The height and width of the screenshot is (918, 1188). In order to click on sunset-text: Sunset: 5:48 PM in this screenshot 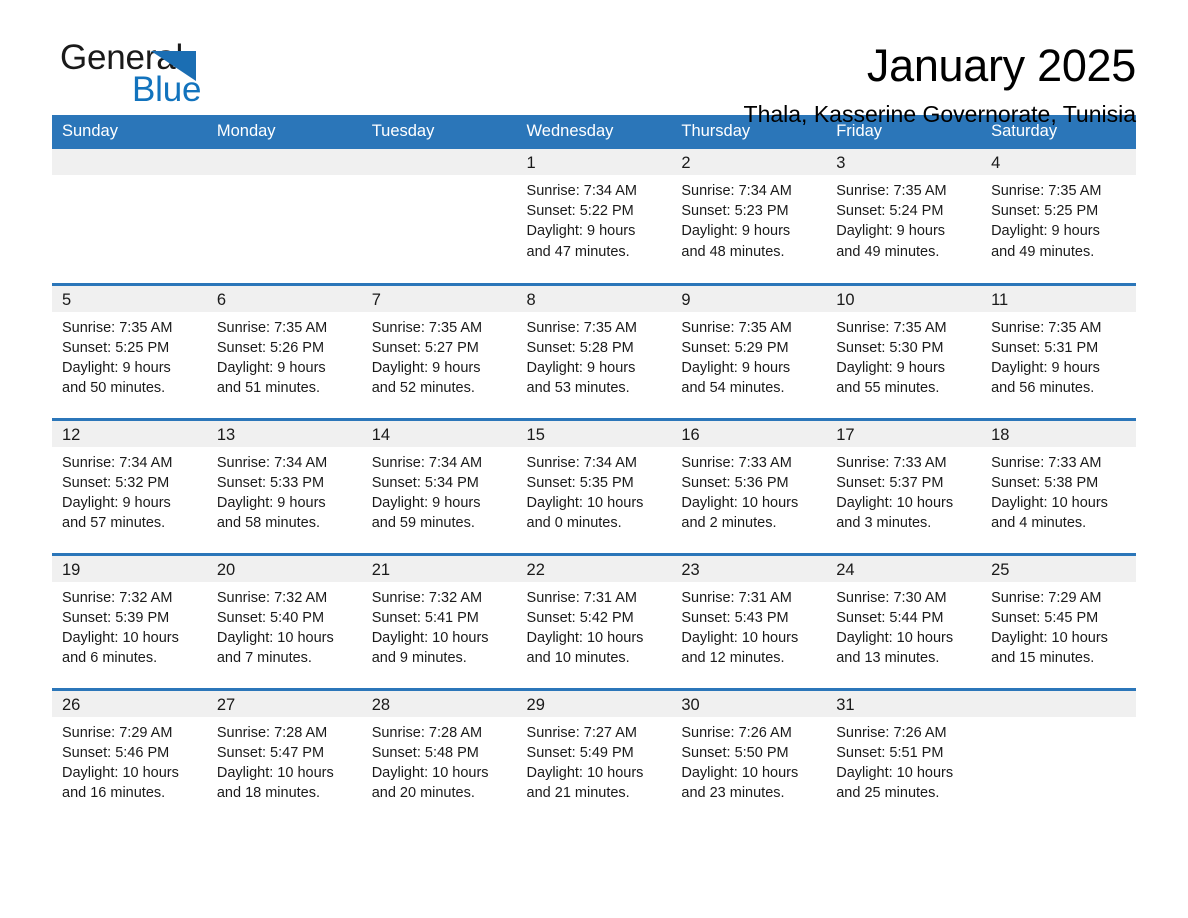, I will do `click(425, 752)`.